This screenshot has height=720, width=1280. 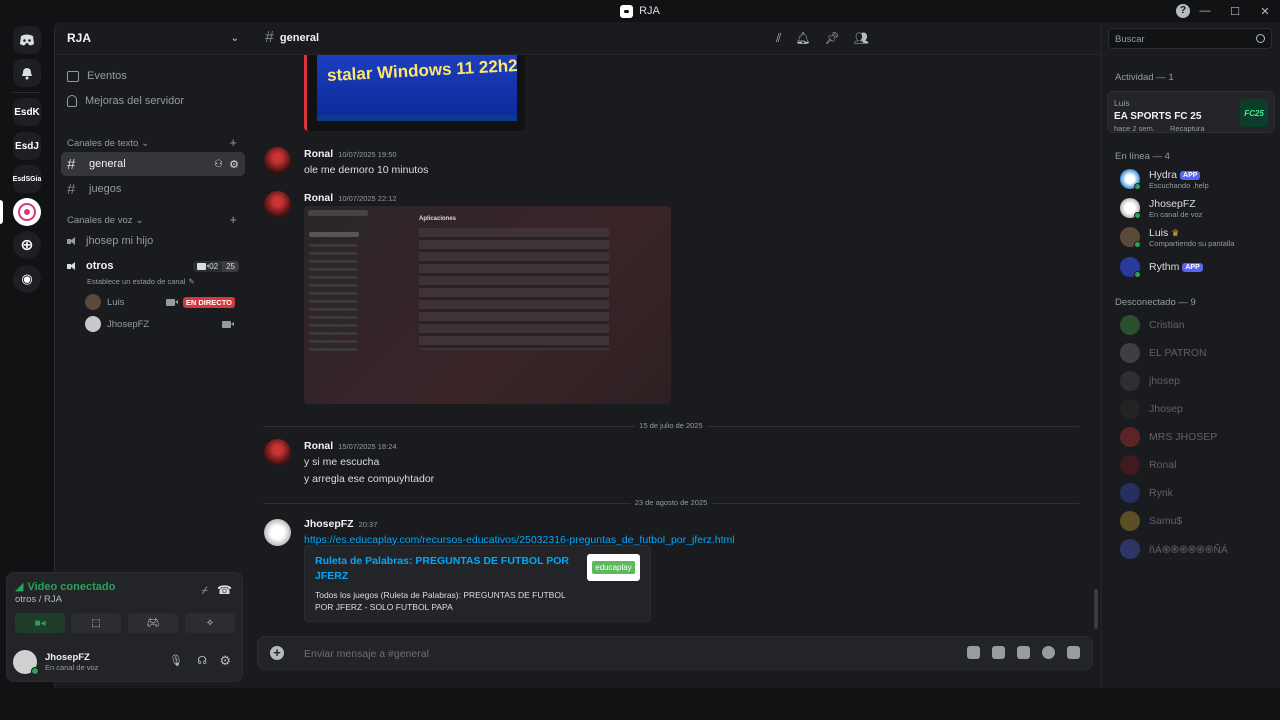 I want to click on speaker-icon, so click(x=72, y=266).